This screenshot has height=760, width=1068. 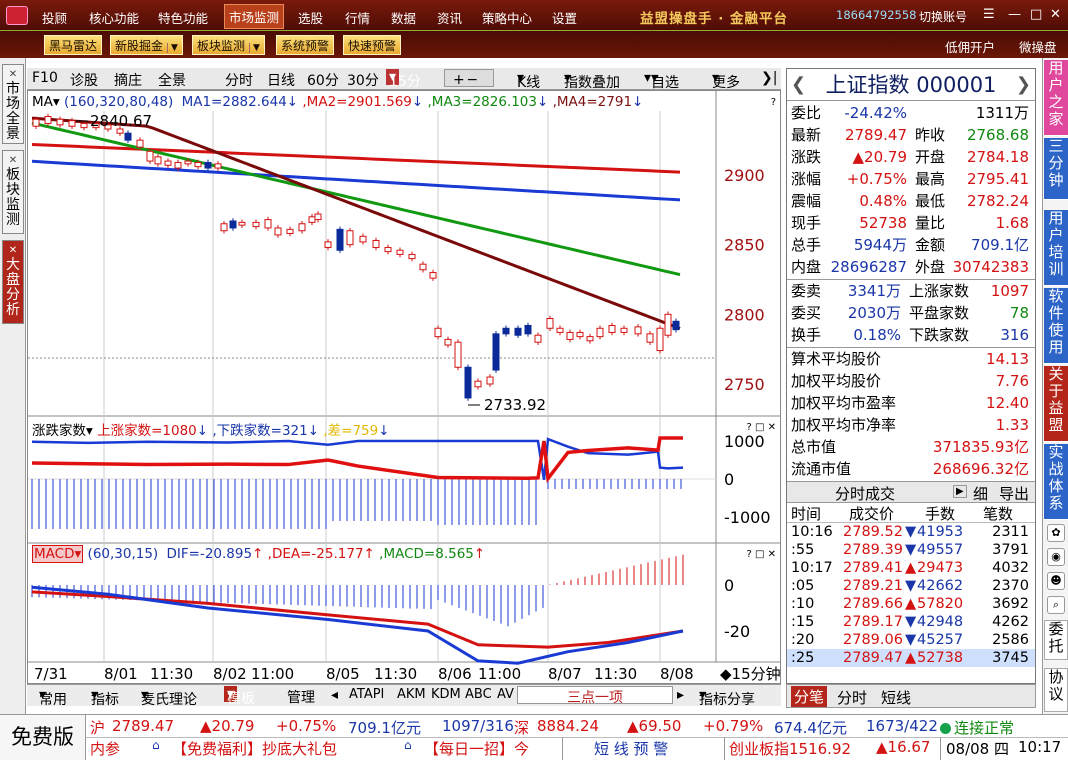 What do you see at coordinates (478, 694) in the screenshot?
I see `tab-abc: ABC` at bounding box center [478, 694].